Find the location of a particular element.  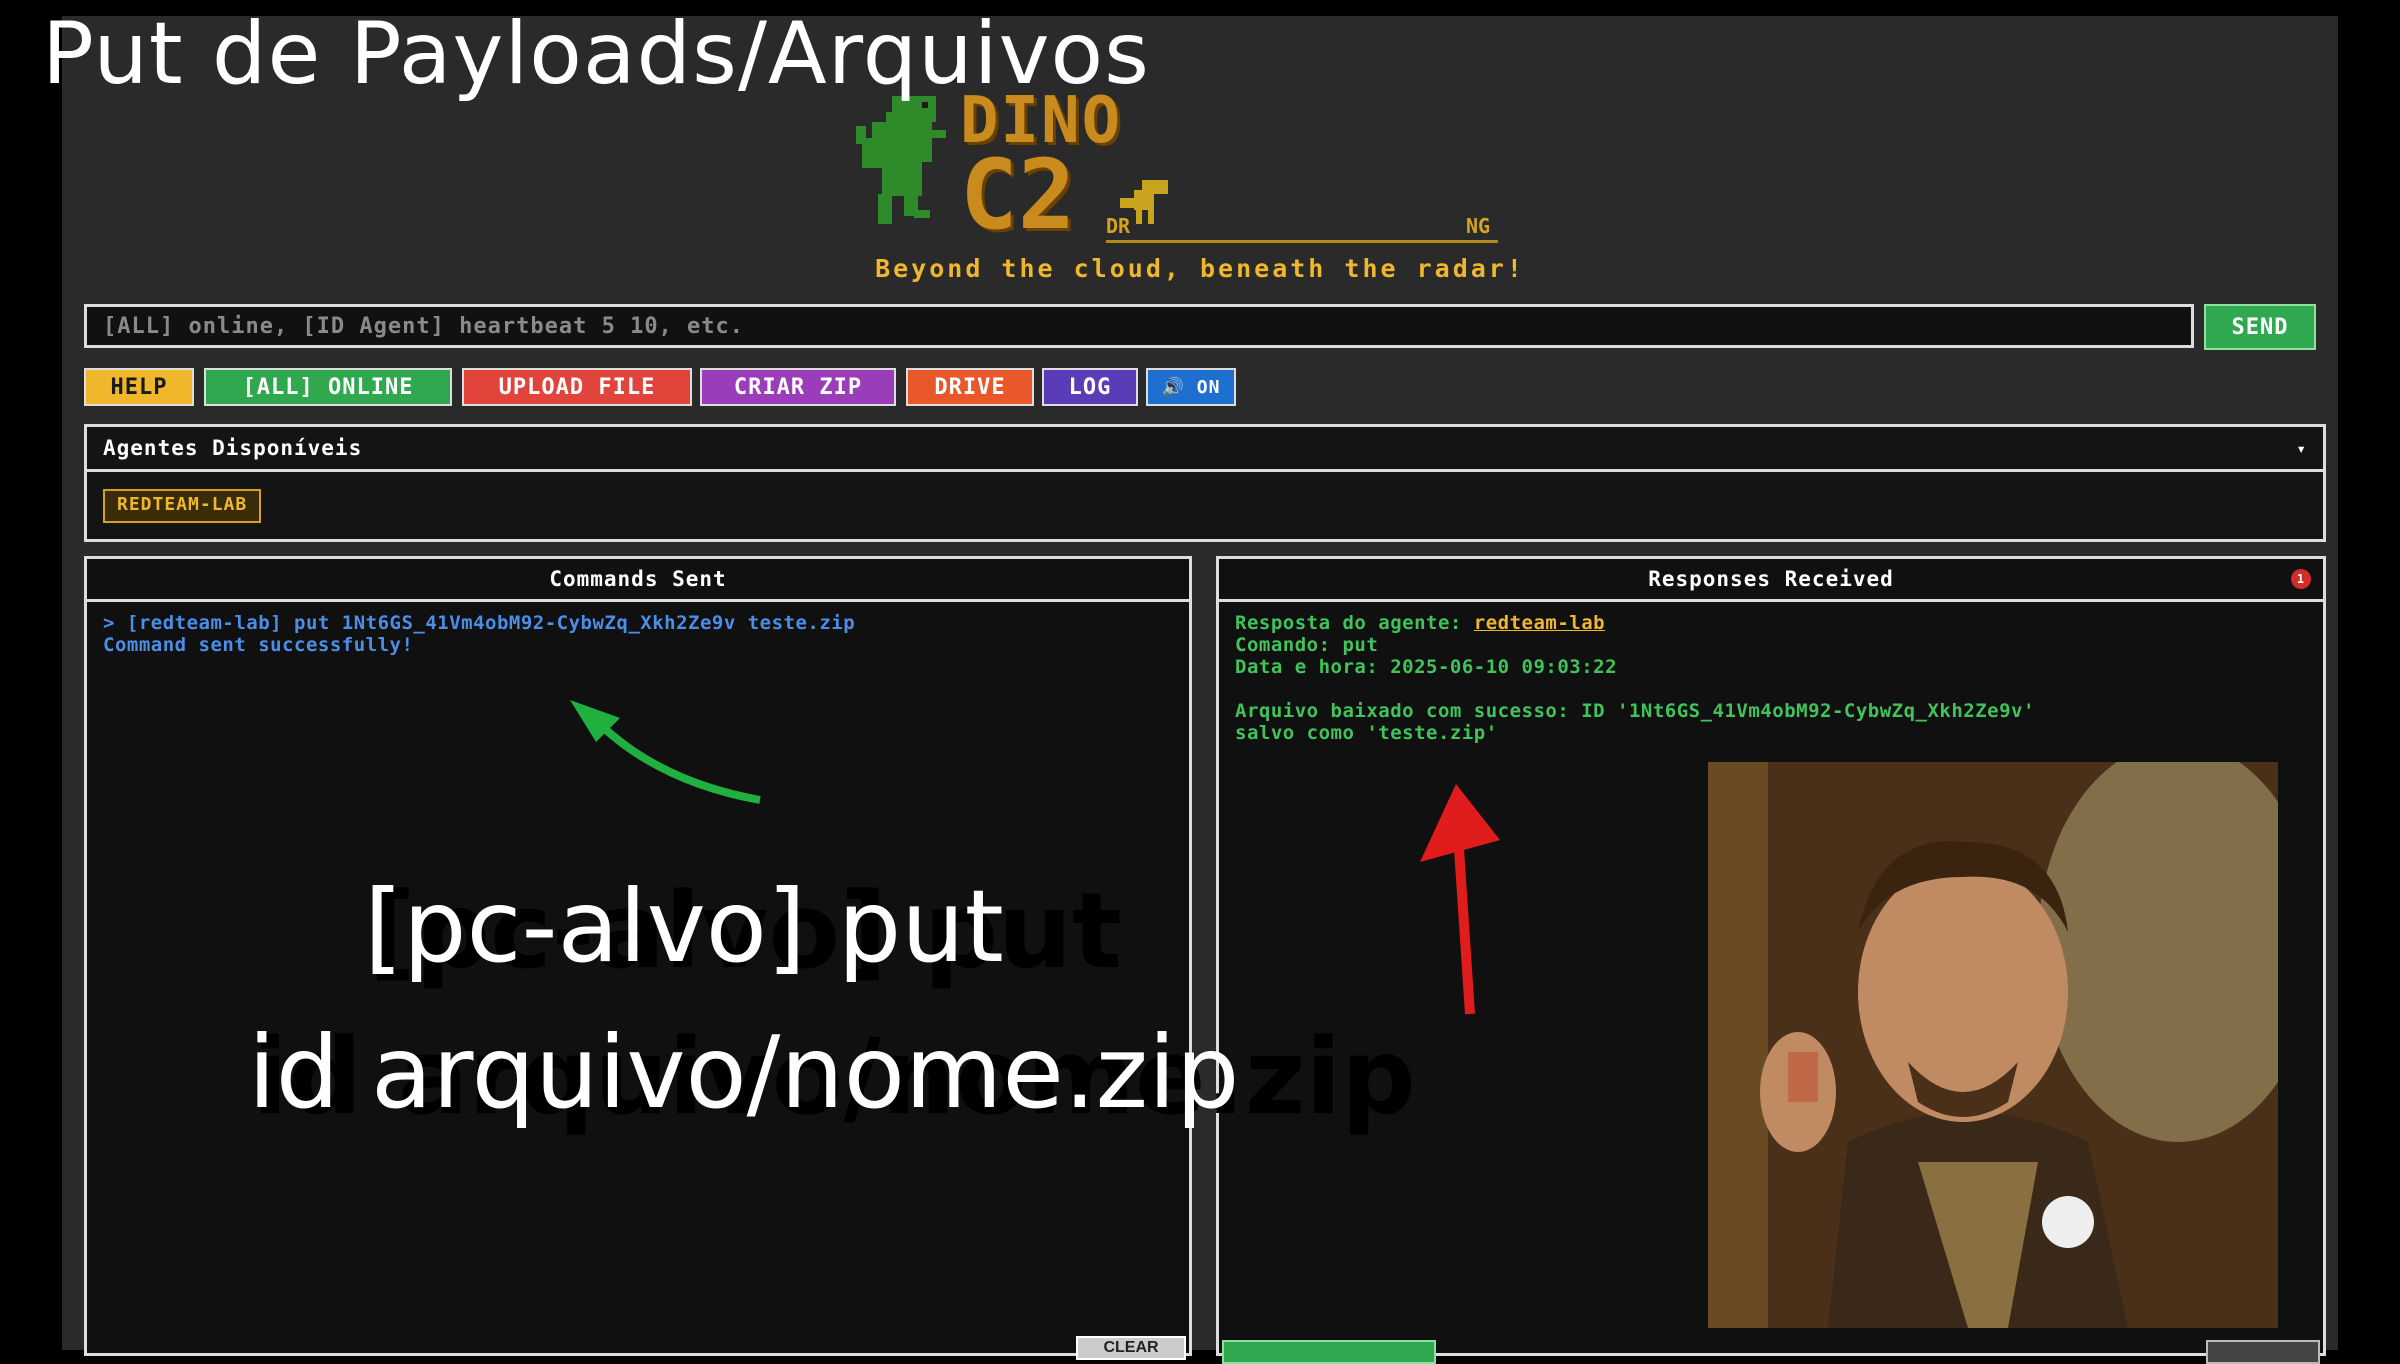

annotation-arrows is located at coordinates (1035, 857).